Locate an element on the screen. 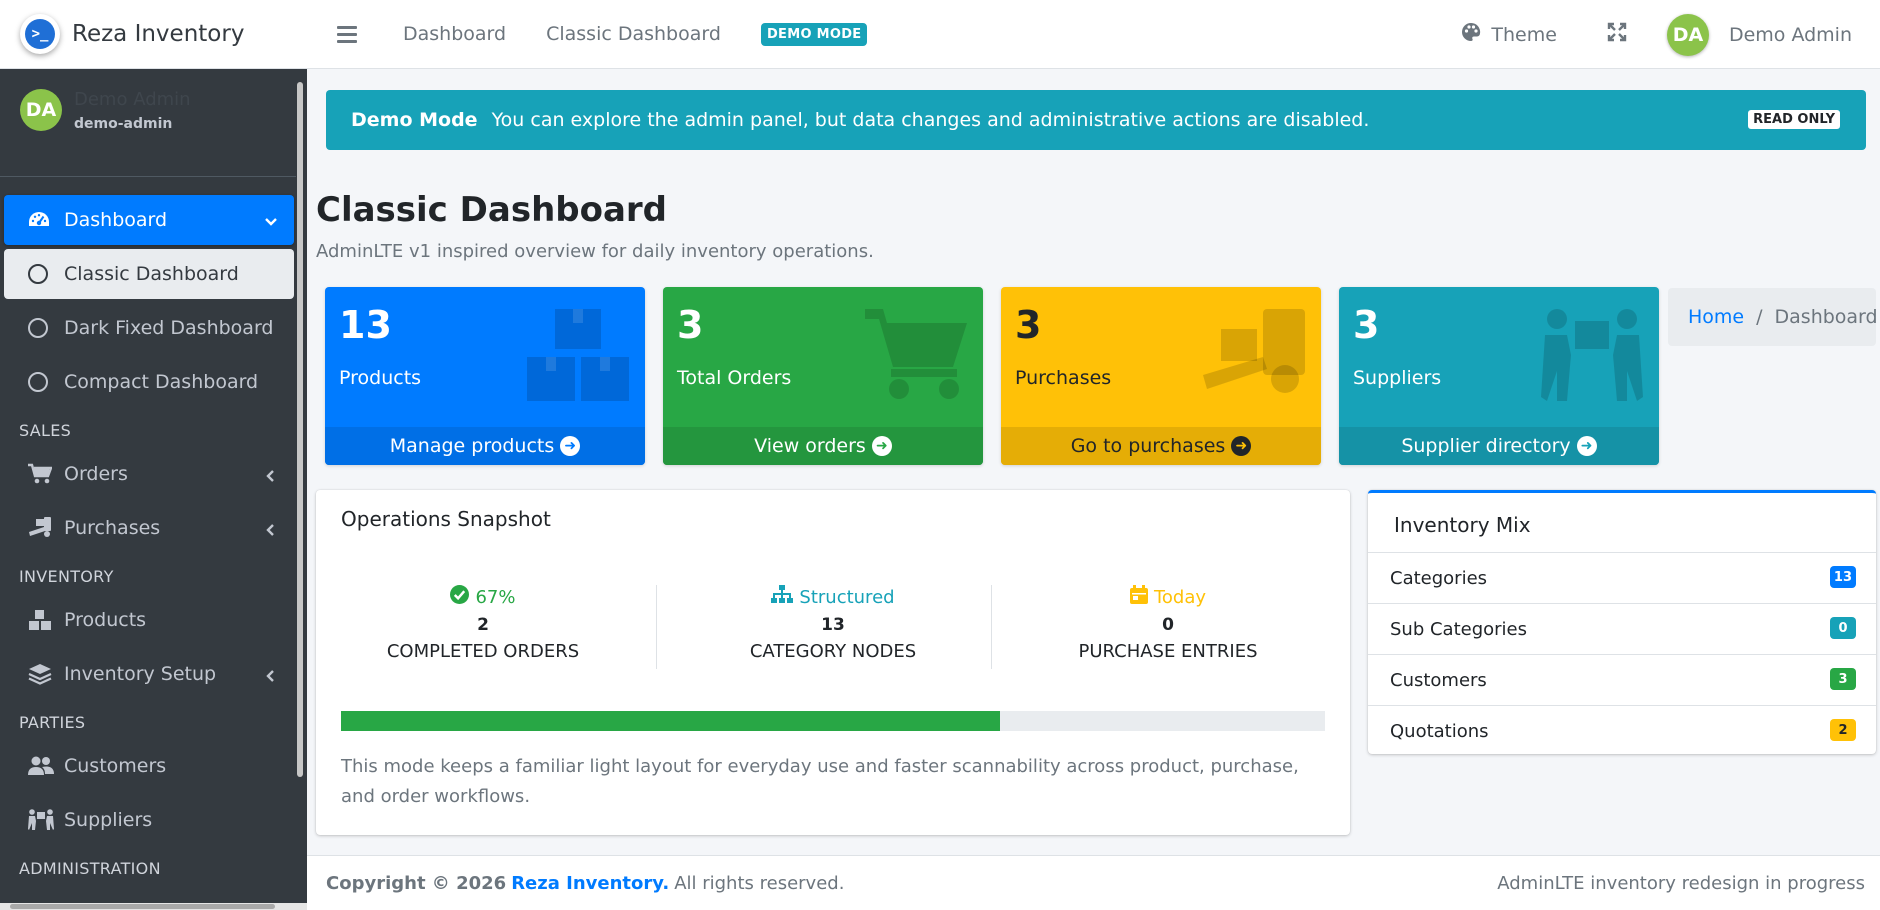 The height and width of the screenshot is (910, 1880). sidebar-item-orders: Orders is located at coordinates (149, 474).